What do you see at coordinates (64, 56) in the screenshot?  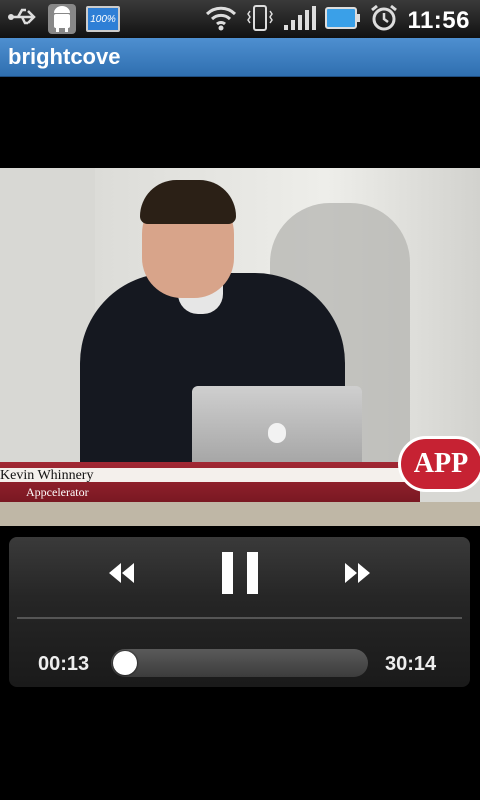 I see `app-title: brightcove` at bounding box center [64, 56].